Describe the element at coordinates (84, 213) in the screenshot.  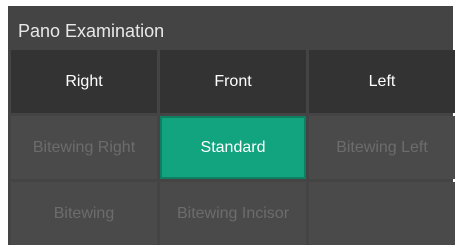
I see `bitewing-button: Bitewing` at that location.